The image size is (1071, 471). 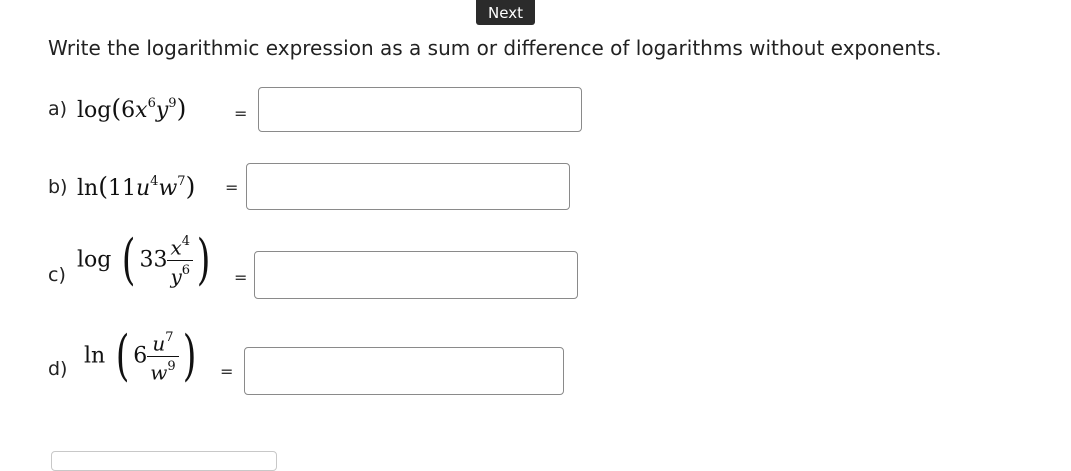 I want to click on part-a-row: a) log(6x6y9) =, so click(x=318, y=117).